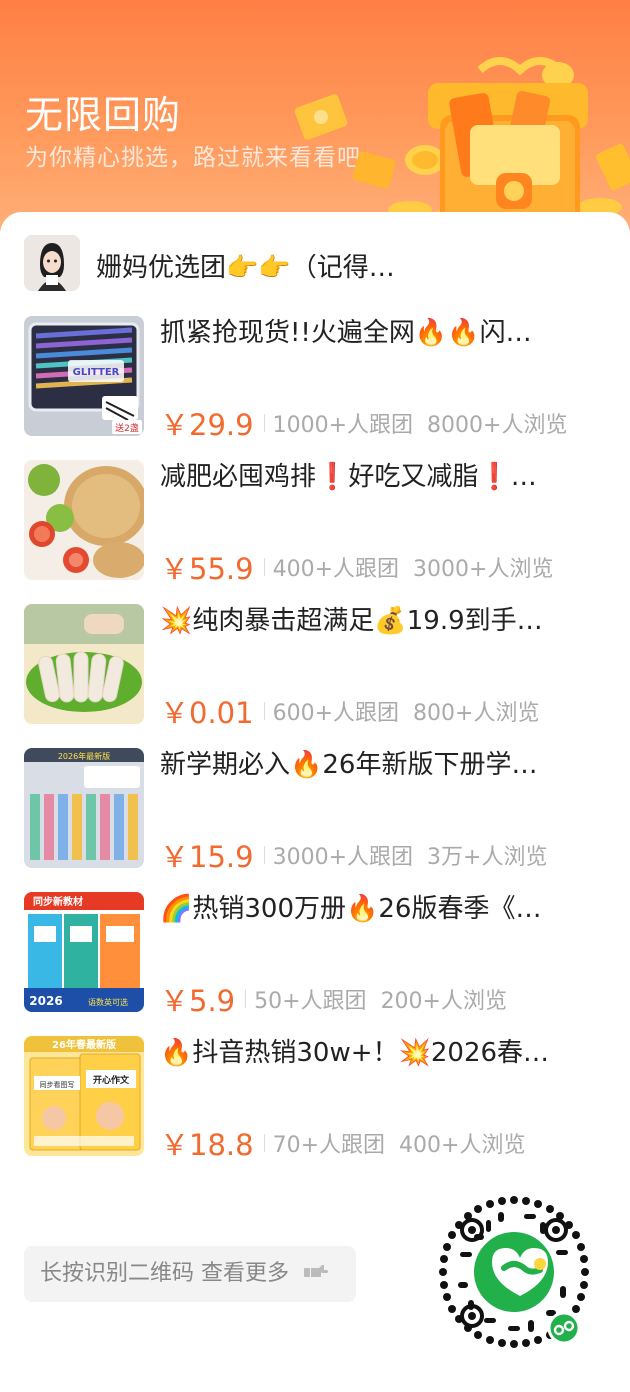 The image size is (630, 1392). What do you see at coordinates (343, 857) in the screenshot?
I see `joined-count: 3000+人跟团` at bounding box center [343, 857].